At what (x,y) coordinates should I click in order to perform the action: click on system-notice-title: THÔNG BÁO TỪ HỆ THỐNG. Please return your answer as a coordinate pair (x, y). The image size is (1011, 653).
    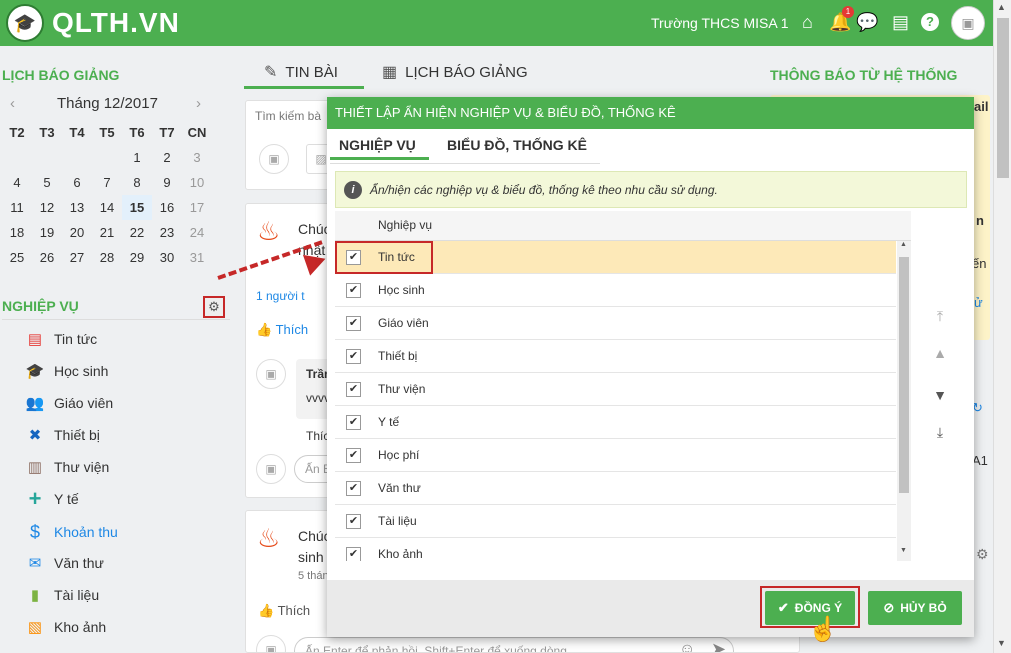
    Looking at the image, I should click on (864, 75).